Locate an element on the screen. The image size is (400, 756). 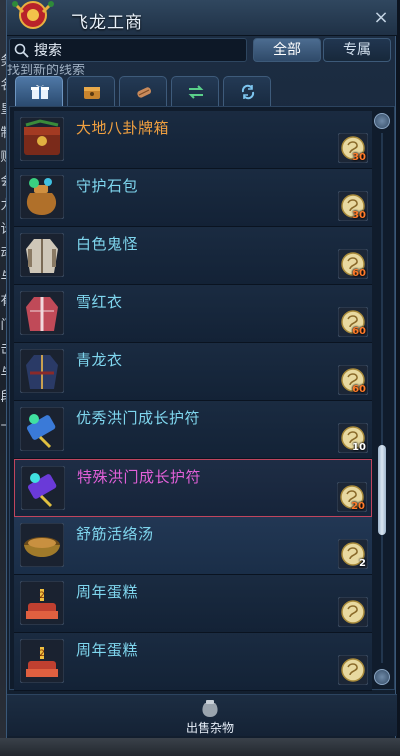
red-robe-icon is located at coordinates (42, 313).